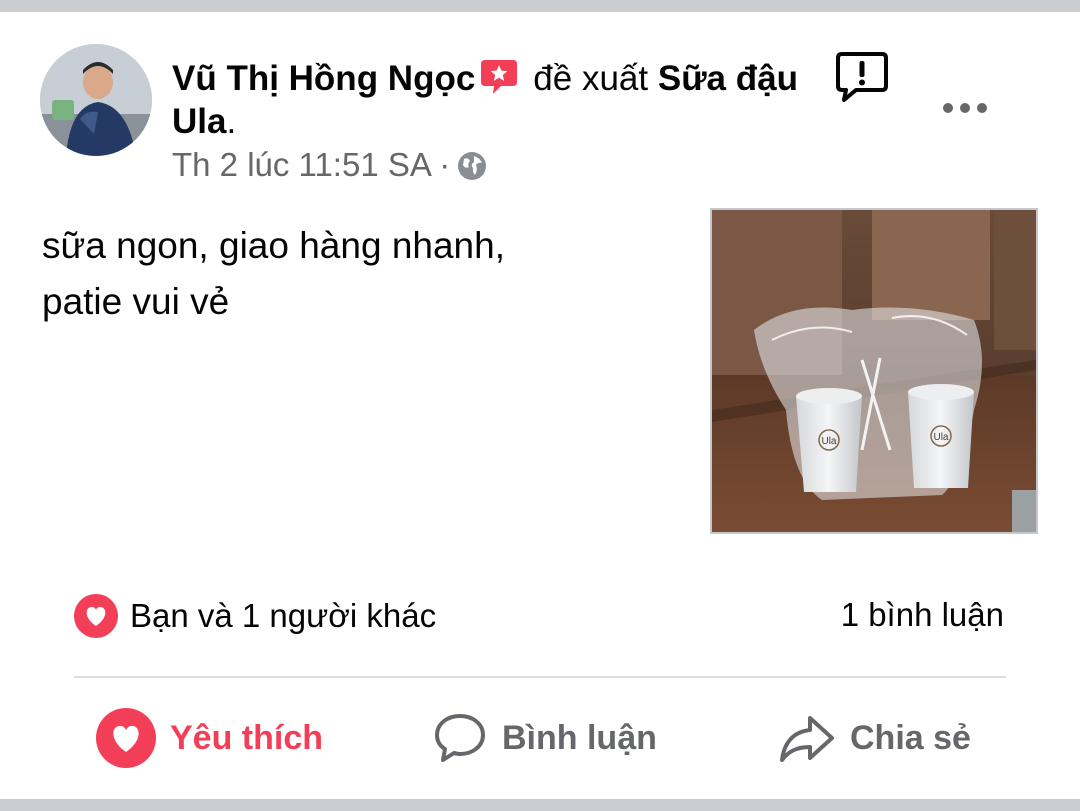 The height and width of the screenshot is (811, 1080). I want to click on post-text-line: patie vui vẻ, so click(136, 301).